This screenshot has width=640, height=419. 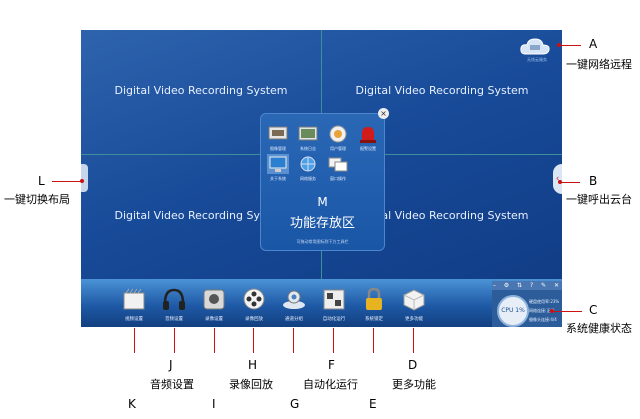 What do you see at coordinates (334, 299) in the screenshot?
I see `automation-icon` at bounding box center [334, 299].